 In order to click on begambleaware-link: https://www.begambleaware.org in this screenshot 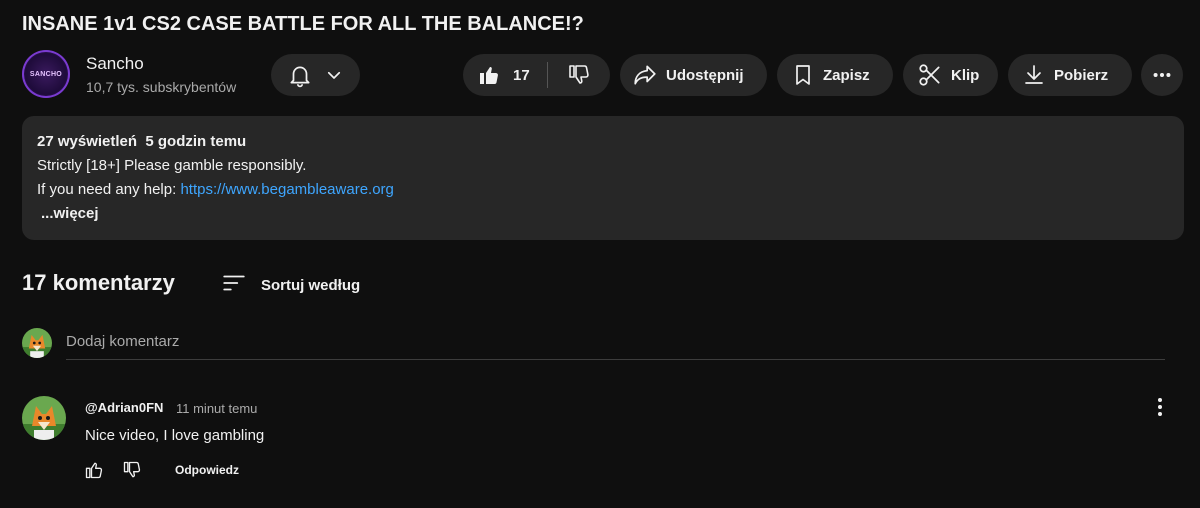, I will do `click(286, 189)`.